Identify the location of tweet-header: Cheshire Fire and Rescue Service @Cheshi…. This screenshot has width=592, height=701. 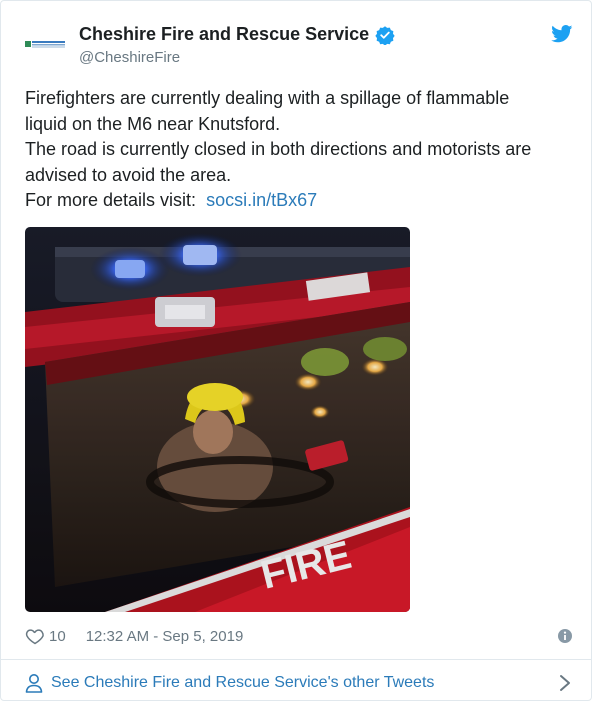
(296, 41).